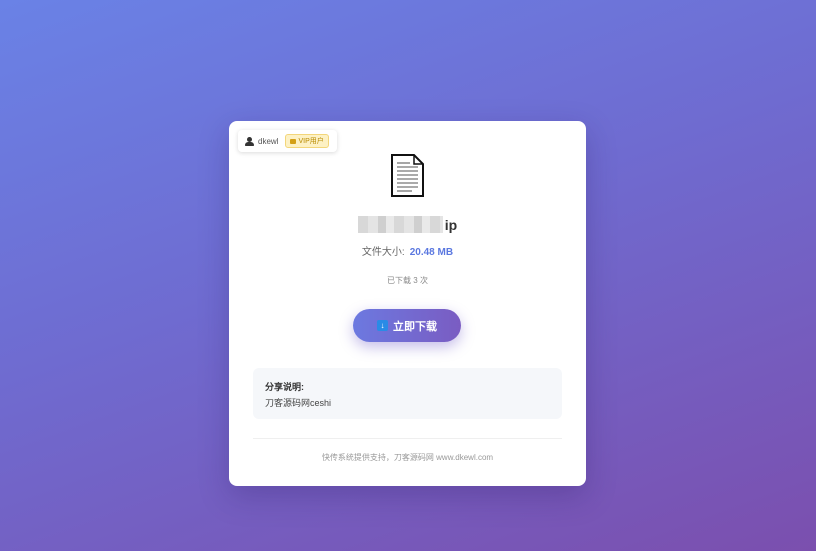 This screenshot has width=816, height=551. What do you see at coordinates (407, 393) in the screenshot?
I see `share-description-box: 分享说明: 刀客源码网ceshi` at bounding box center [407, 393].